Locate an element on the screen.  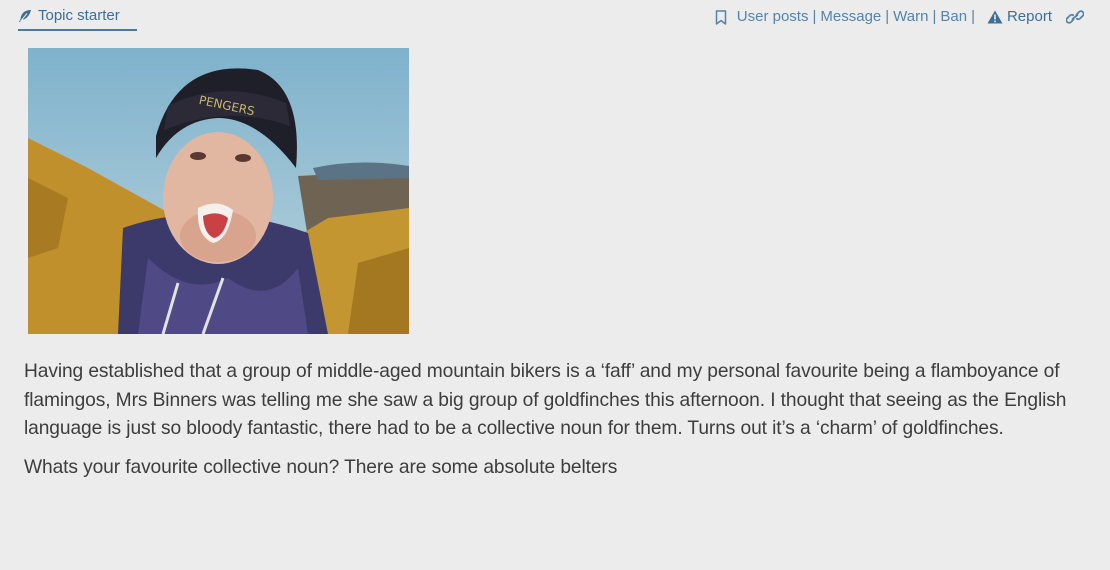
link-icon is located at coordinates (1075, 17).